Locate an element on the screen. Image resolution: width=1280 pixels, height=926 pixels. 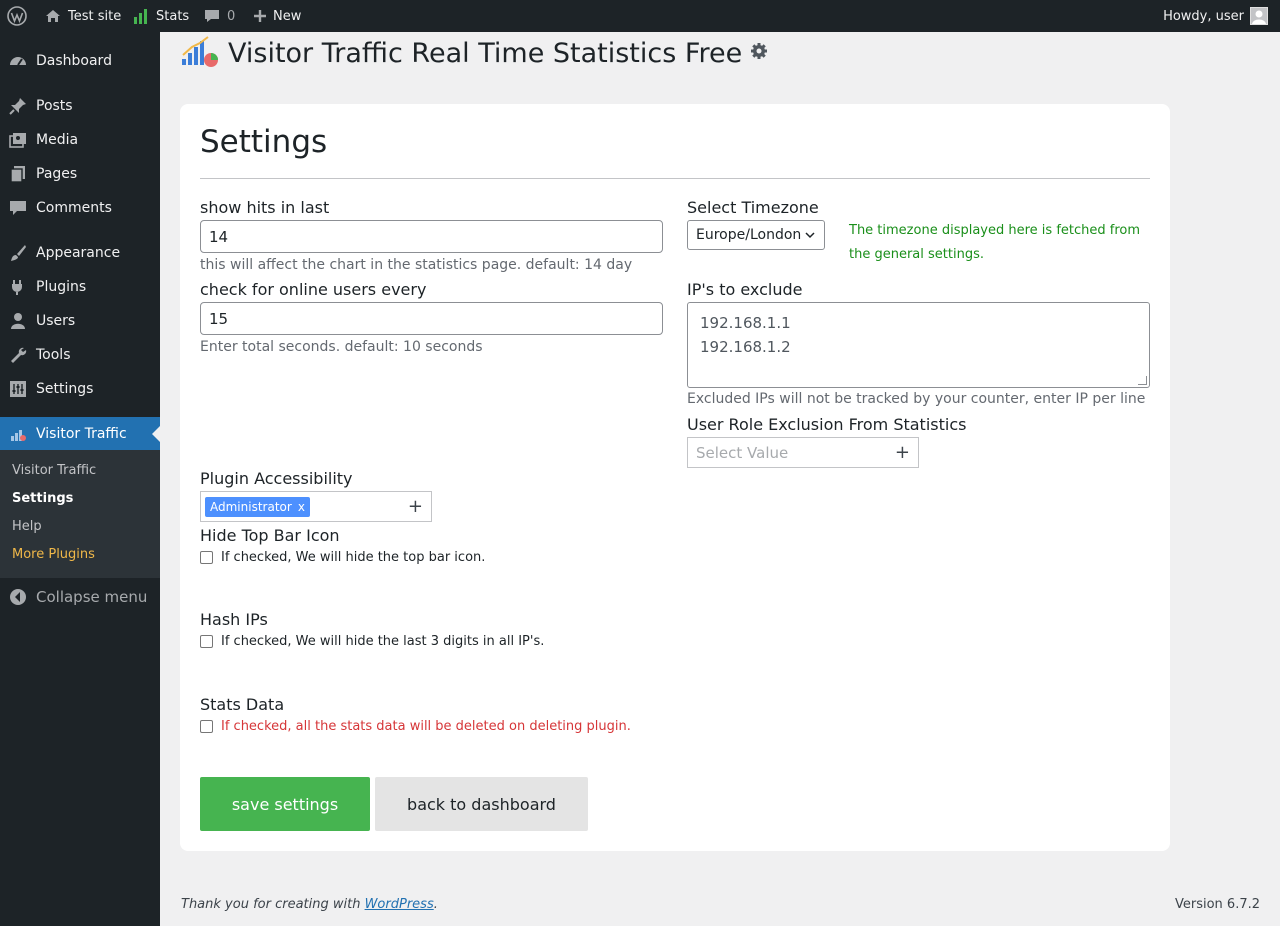
settings-icon is located at coordinates (18, 389).